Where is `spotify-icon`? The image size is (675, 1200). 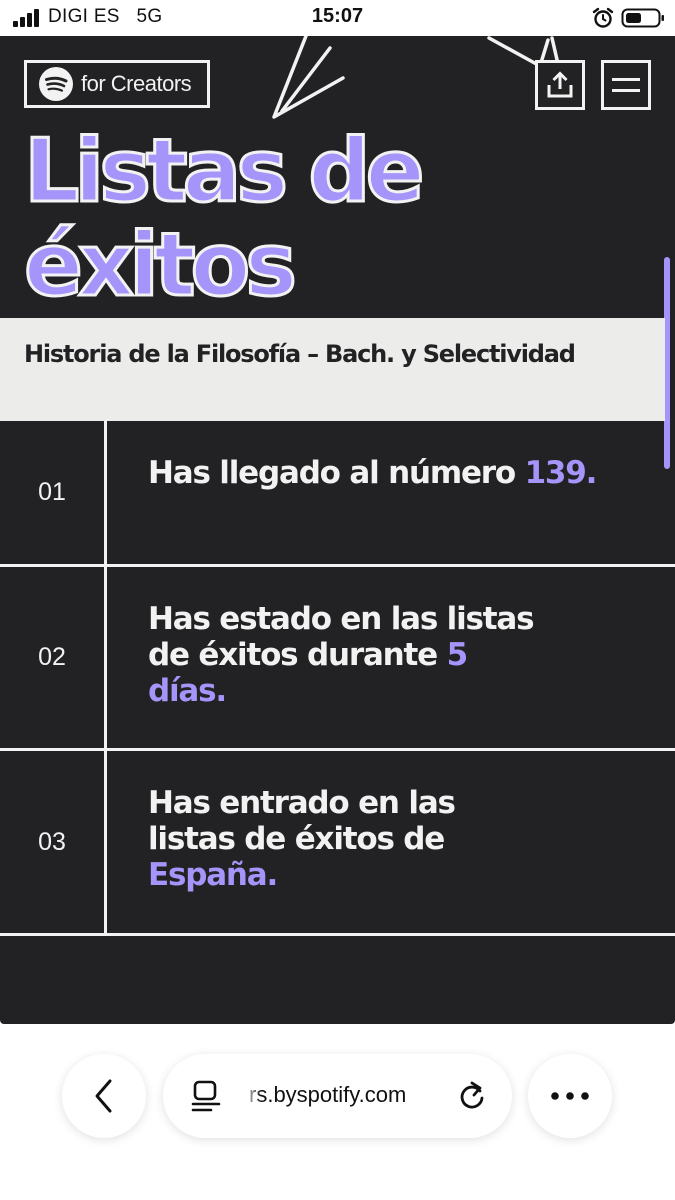 spotify-icon is located at coordinates (56, 84).